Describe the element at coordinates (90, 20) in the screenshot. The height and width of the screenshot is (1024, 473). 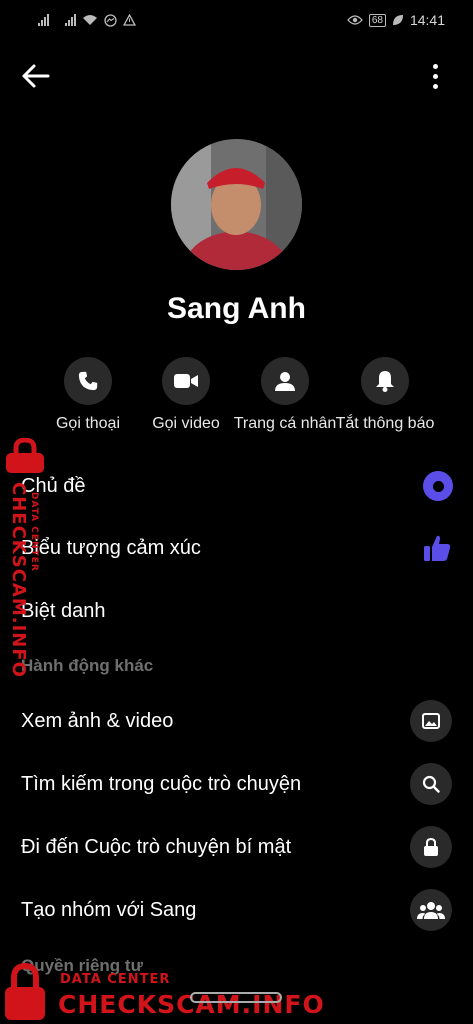
I see `wifi-icon` at that location.